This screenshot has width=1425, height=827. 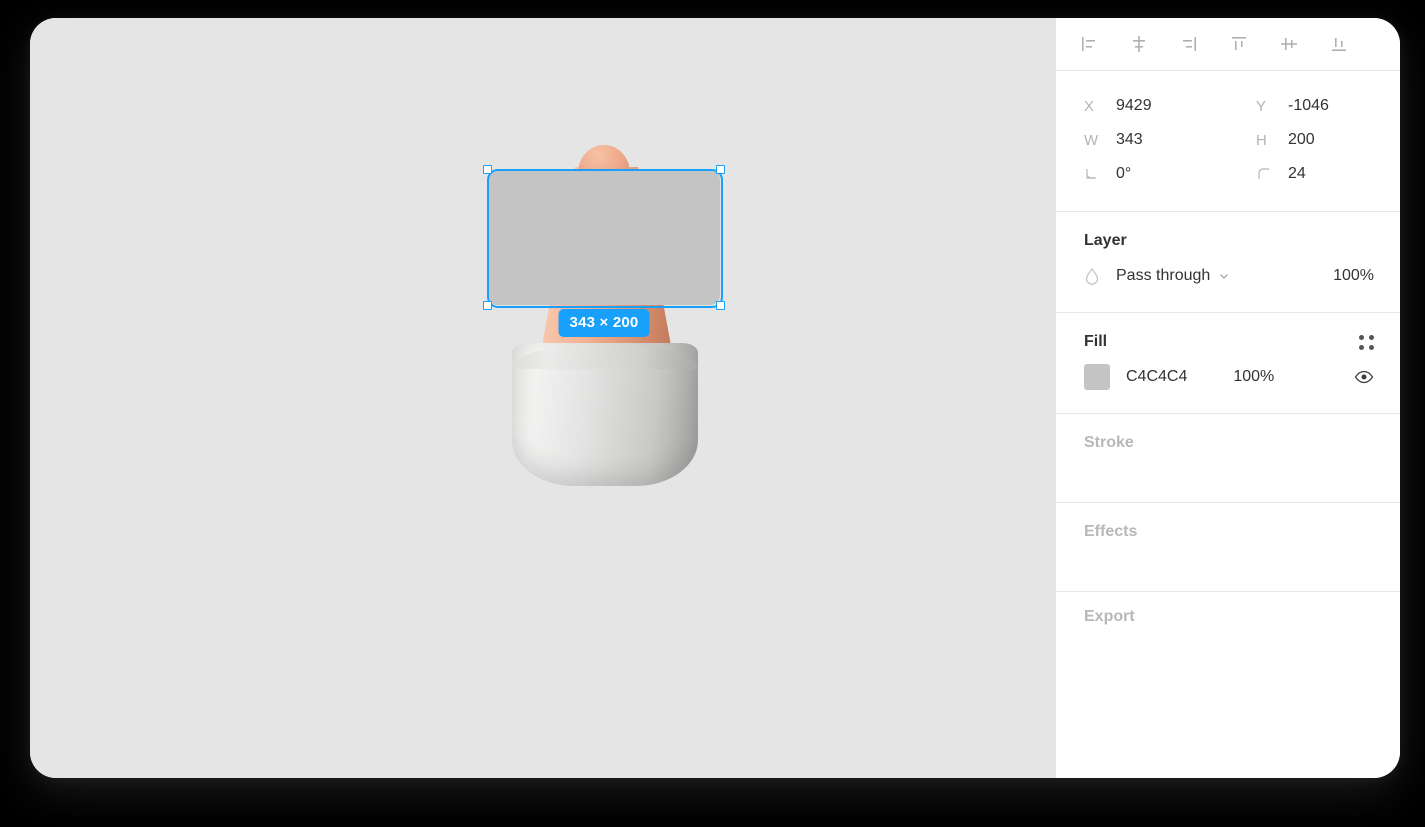 What do you see at coordinates (1111, 531) in the screenshot?
I see `effects-title: Effects` at bounding box center [1111, 531].